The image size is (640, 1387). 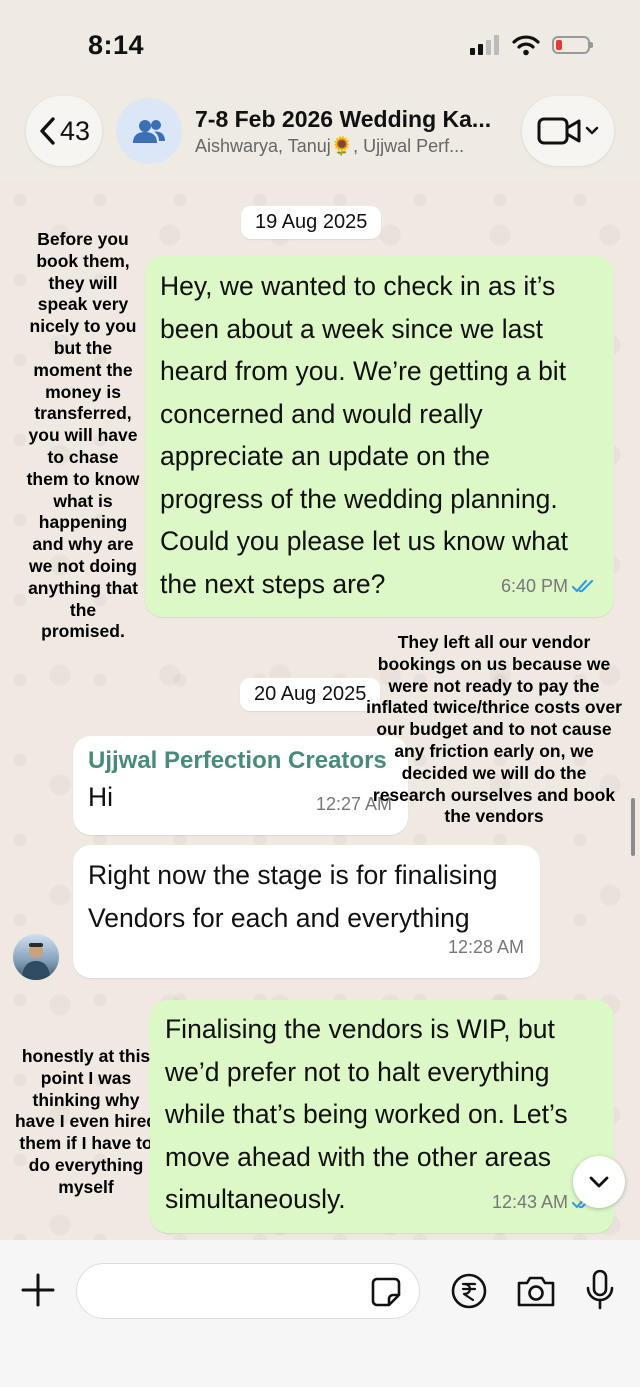 I want to click on payment-button, so click(x=469, y=1291).